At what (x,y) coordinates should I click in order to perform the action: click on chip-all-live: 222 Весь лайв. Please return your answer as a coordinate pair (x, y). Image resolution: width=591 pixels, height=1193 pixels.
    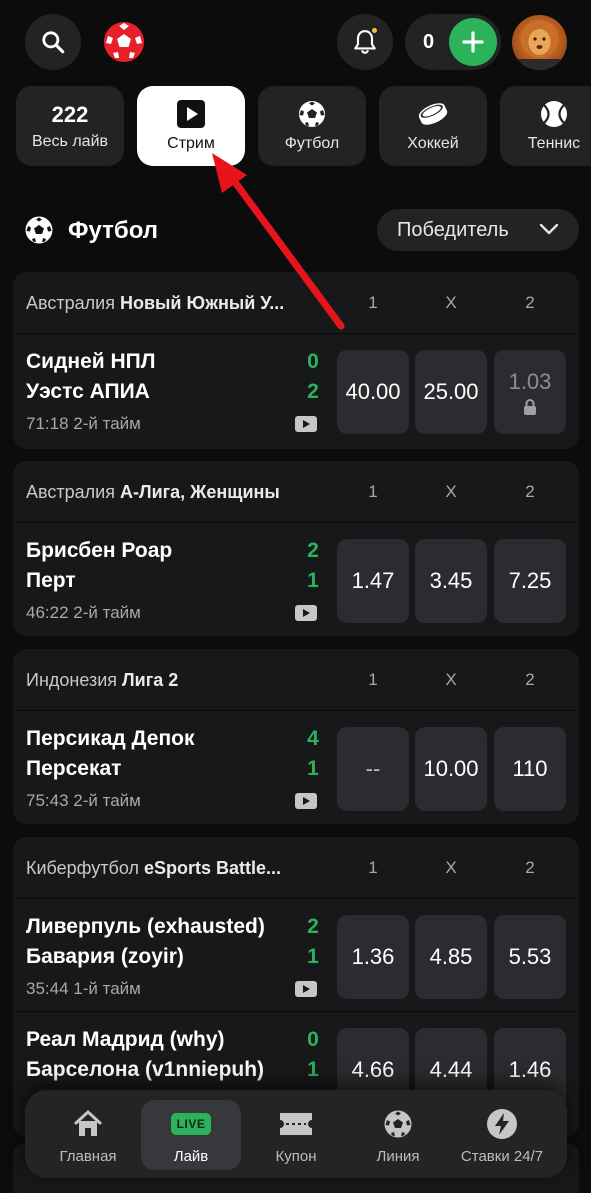
    Looking at the image, I should click on (70, 126).